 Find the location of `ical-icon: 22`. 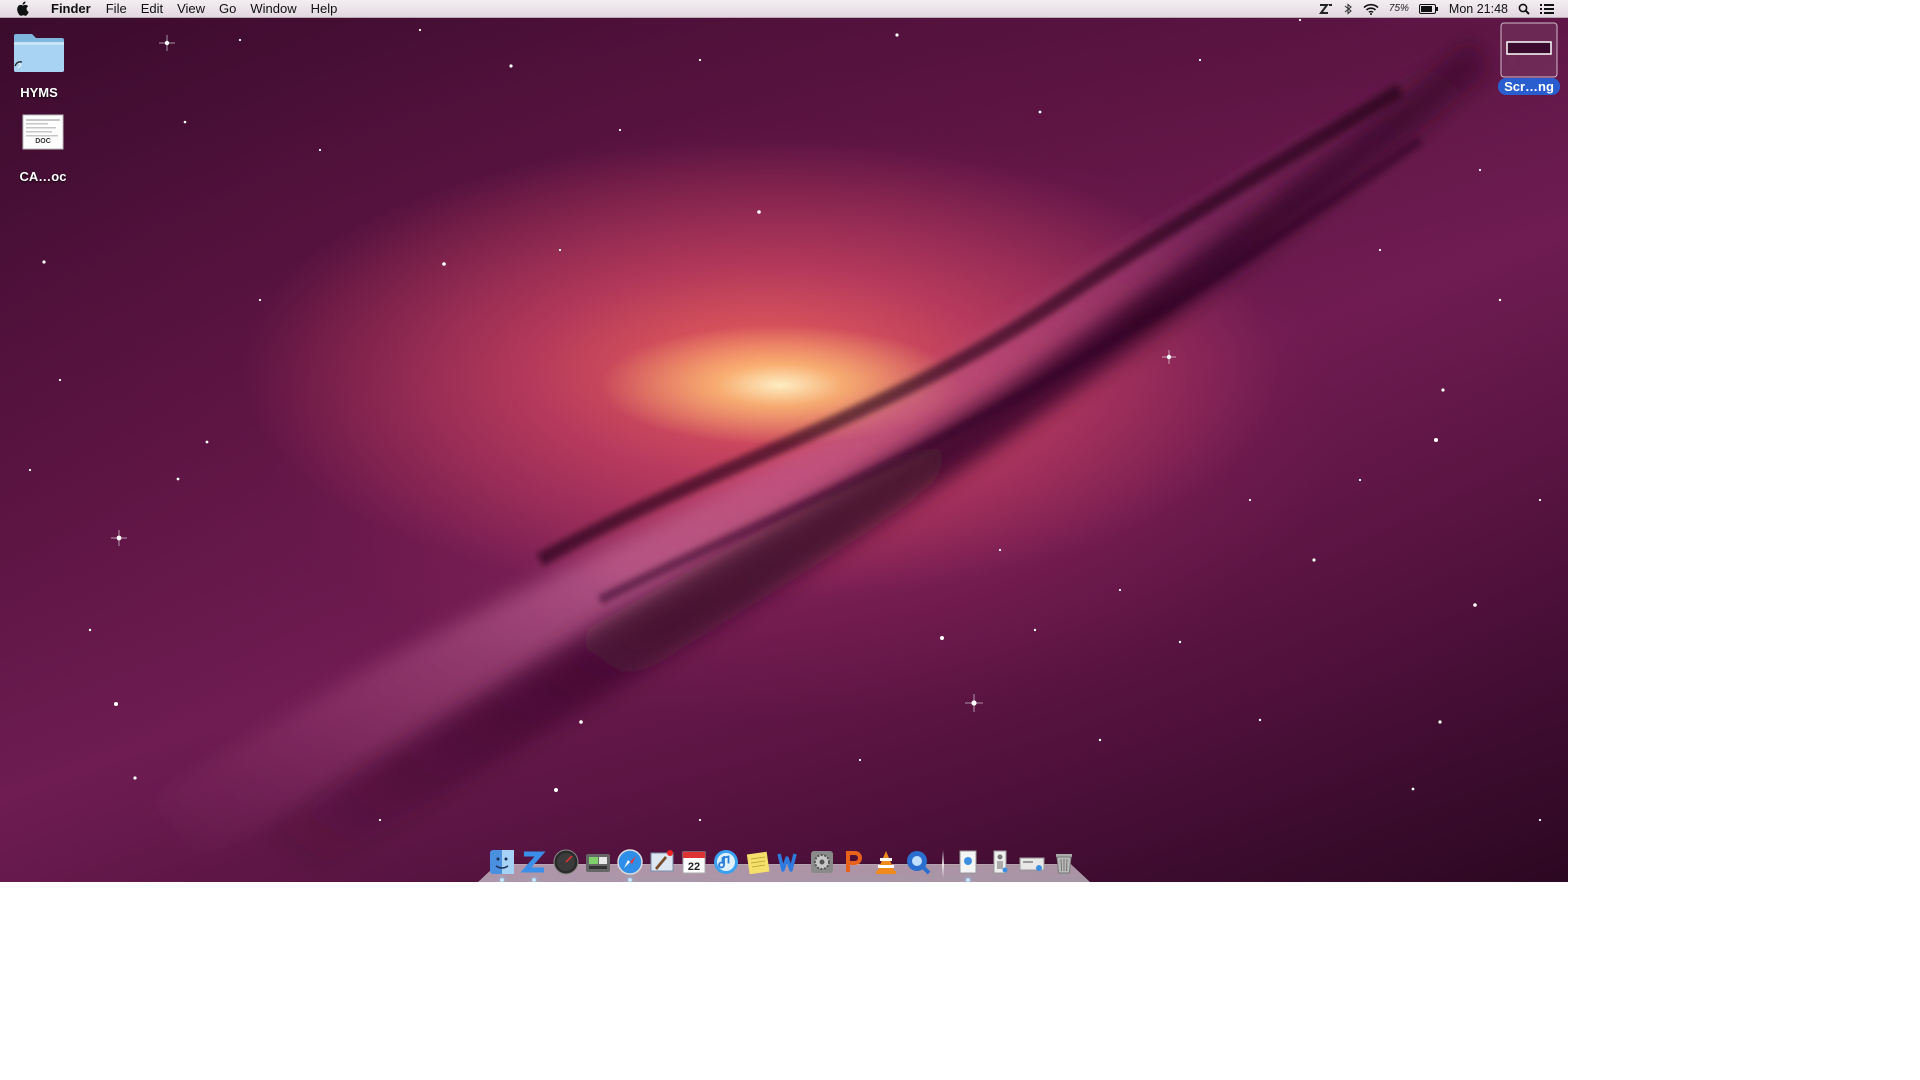

ical-icon: 22 is located at coordinates (694, 862).